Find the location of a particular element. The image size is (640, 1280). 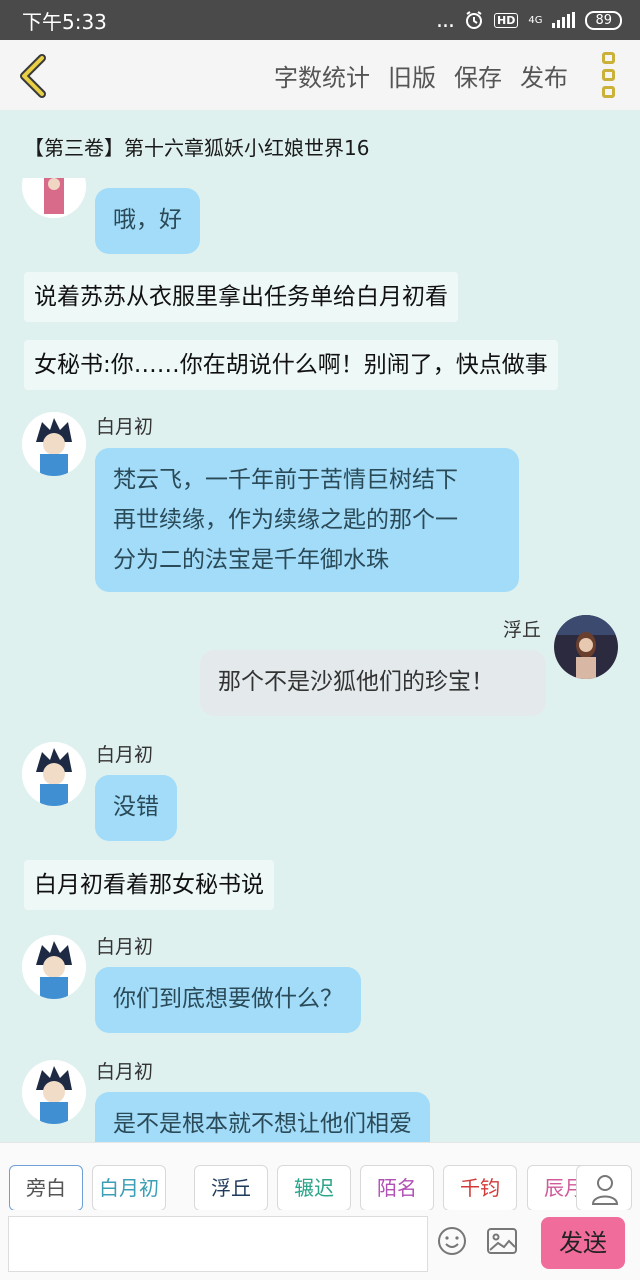

avatar-su is located at coordinates (54, 198).